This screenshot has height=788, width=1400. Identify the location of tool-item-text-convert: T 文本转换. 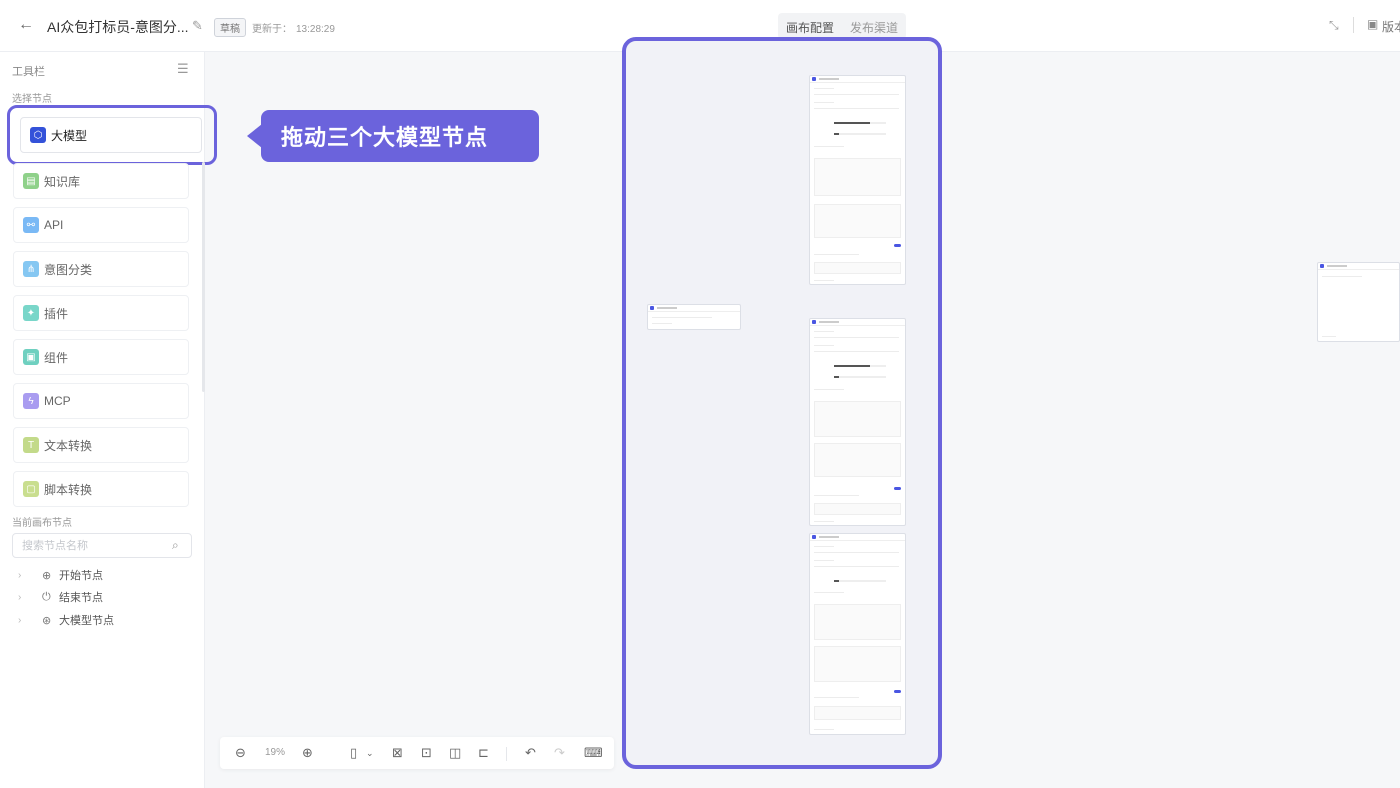
(101, 445).